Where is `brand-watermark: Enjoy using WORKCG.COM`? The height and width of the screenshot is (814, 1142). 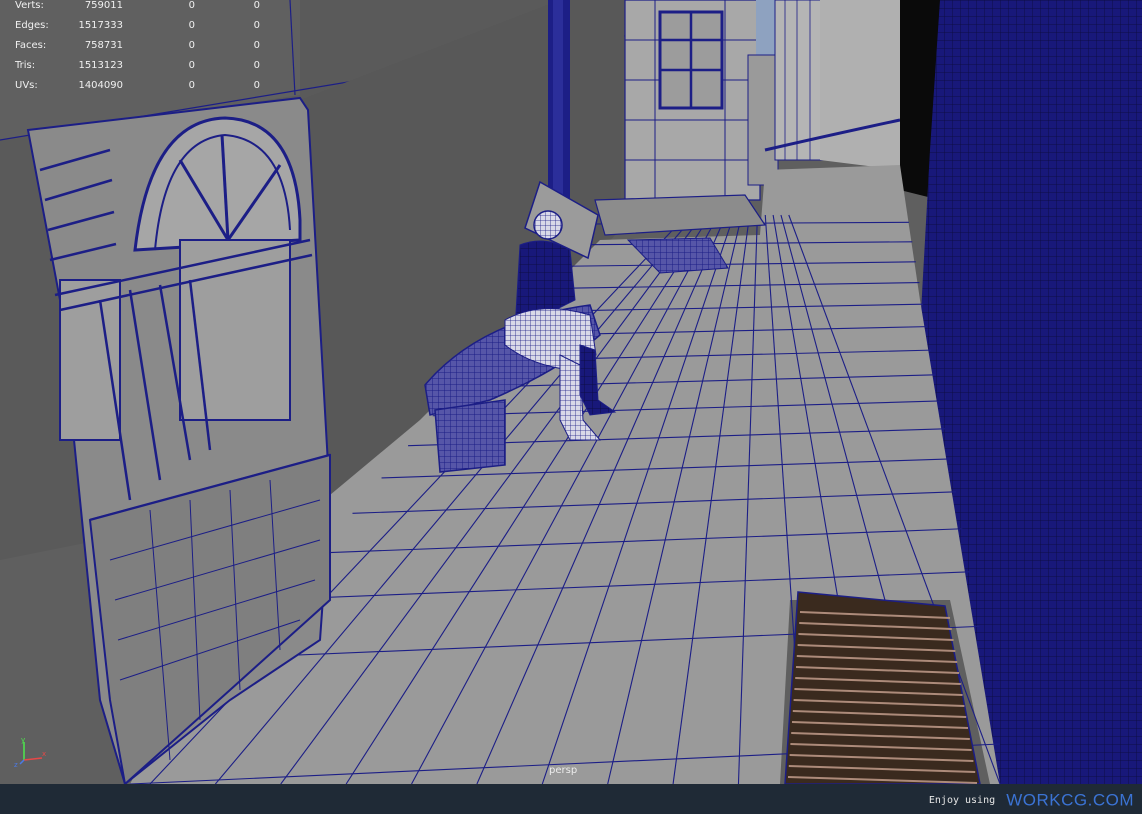 brand-watermark: Enjoy using WORKCG.COM is located at coordinates (1031, 800).